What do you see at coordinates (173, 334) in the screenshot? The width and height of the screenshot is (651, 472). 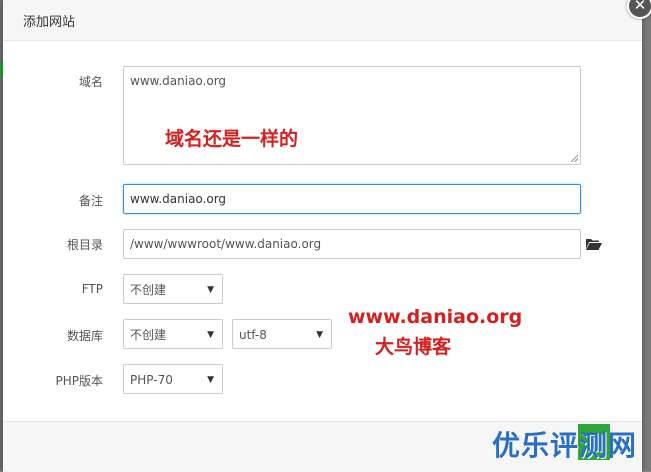 I see `database-select: 不创建 ▼` at bounding box center [173, 334].